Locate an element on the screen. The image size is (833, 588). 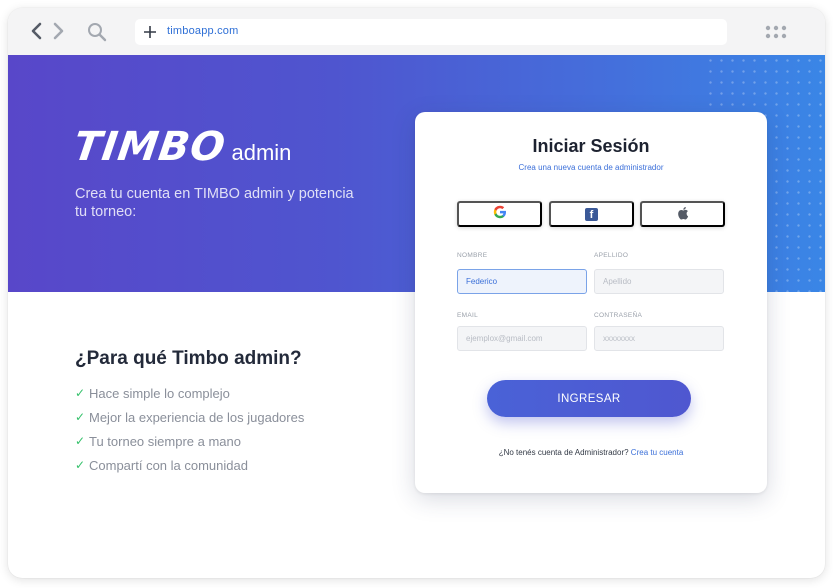
email-input is located at coordinates (522, 338).